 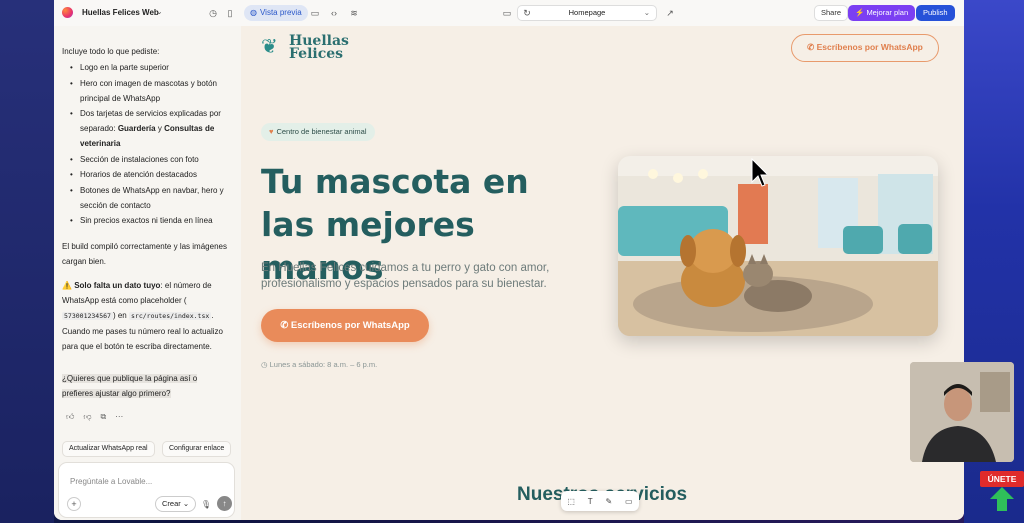 What do you see at coordinates (104, 416) in the screenshot?
I see `copy-icon: ⧉` at bounding box center [104, 416].